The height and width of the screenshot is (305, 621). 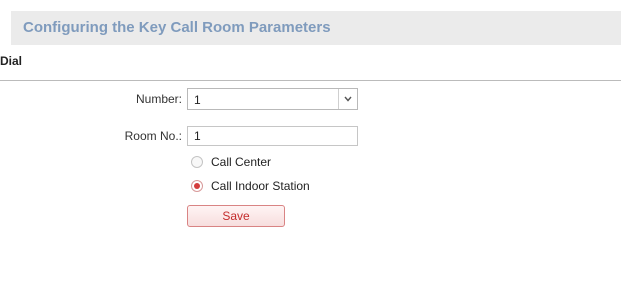 I want to click on radio-button-checked, so click(x=197, y=186).